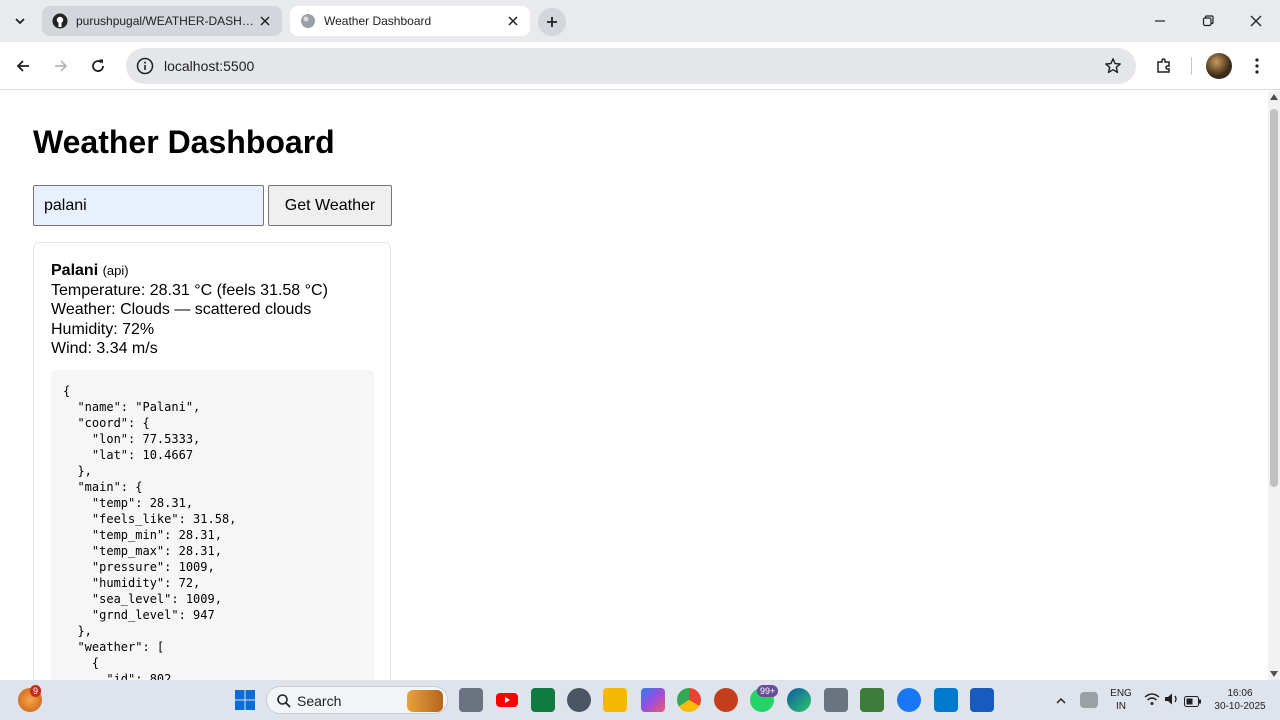 The image size is (1280, 720). What do you see at coordinates (1152, 701) in the screenshot?
I see `wifi-icon` at bounding box center [1152, 701].